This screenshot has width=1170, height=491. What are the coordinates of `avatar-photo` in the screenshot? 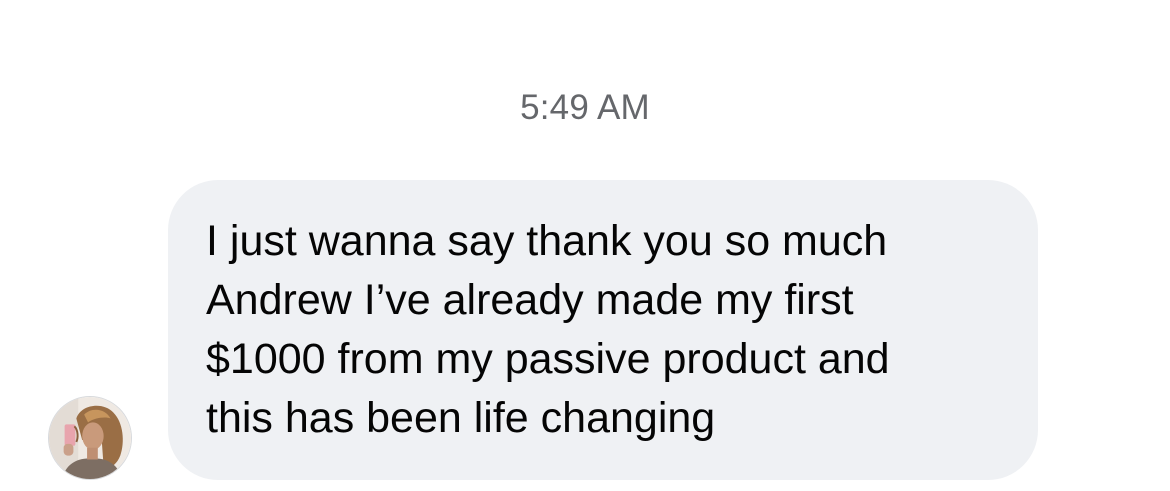 It's located at (90, 438).